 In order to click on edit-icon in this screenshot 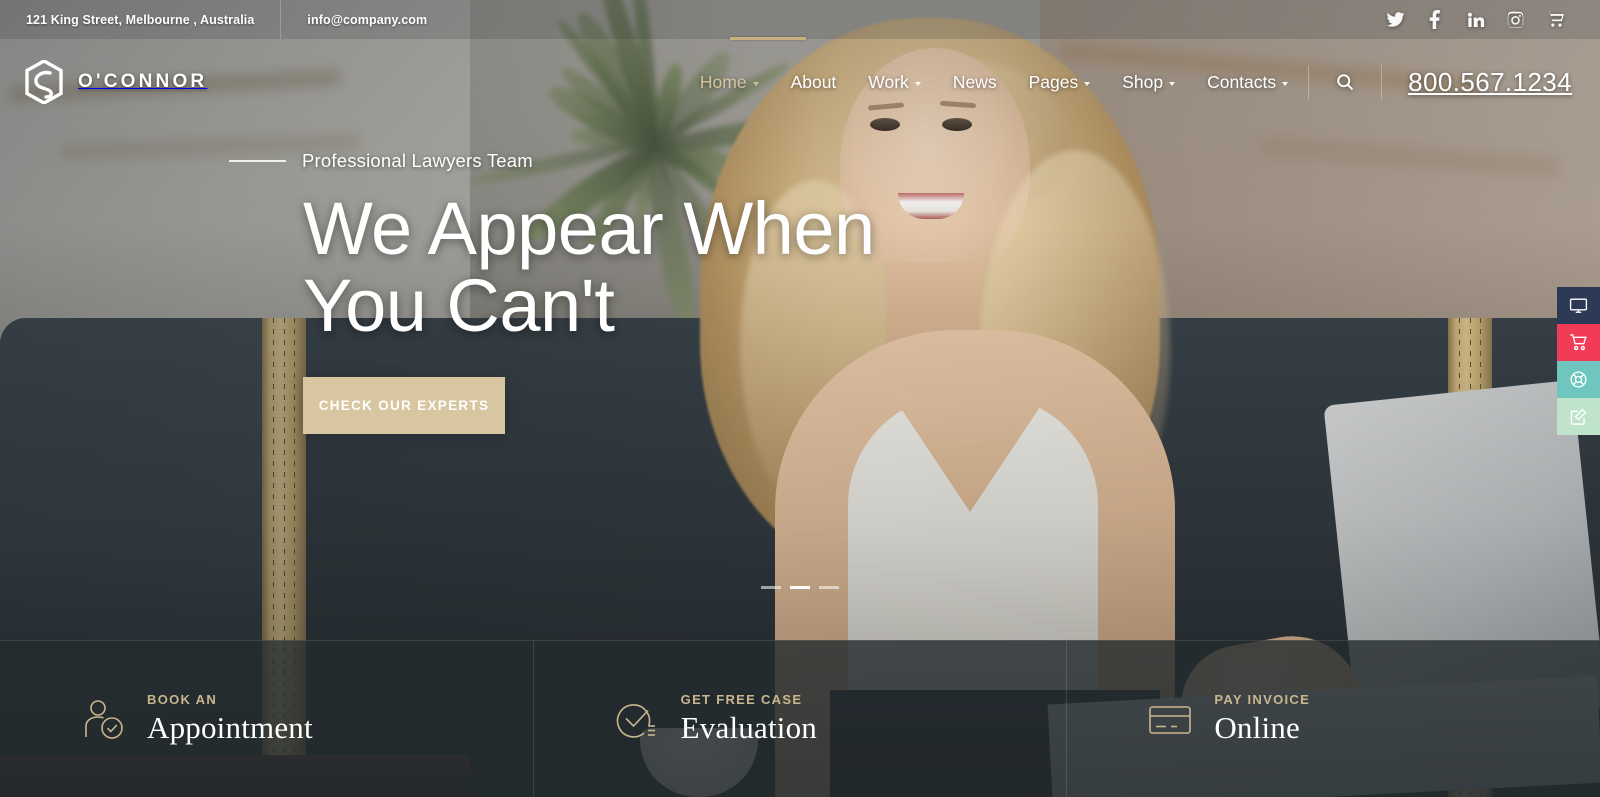, I will do `click(1578, 416)`.